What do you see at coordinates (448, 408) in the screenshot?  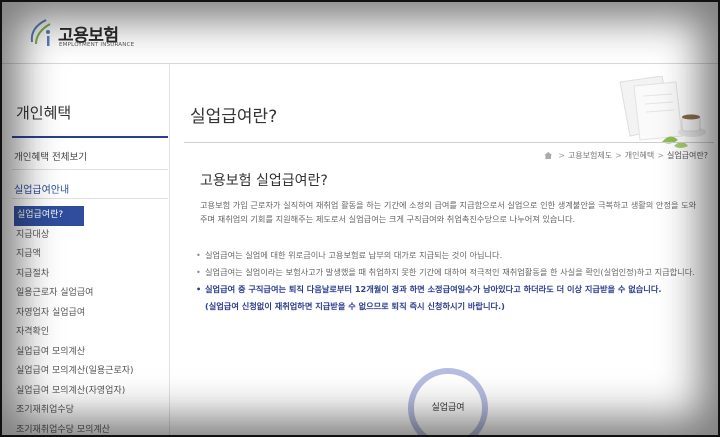 I see `circle-label: 실업급여` at bounding box center [448, 408].